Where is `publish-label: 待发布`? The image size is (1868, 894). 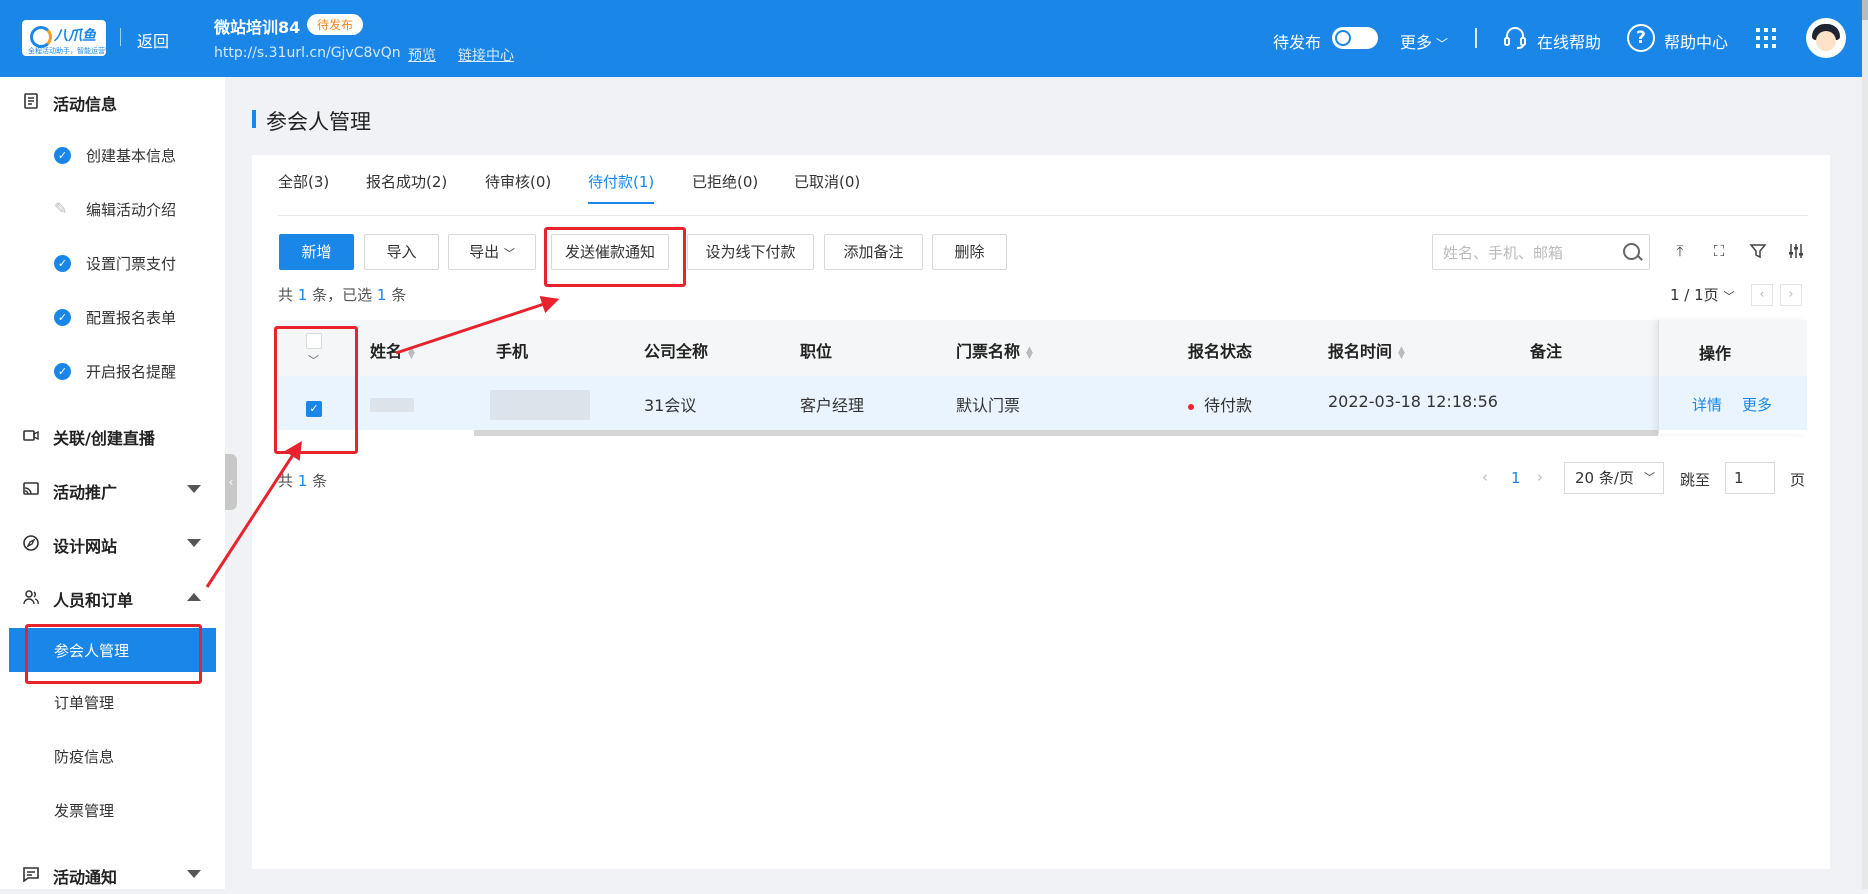
publish-label: 待发布 is located at coordinates (1297, 42).